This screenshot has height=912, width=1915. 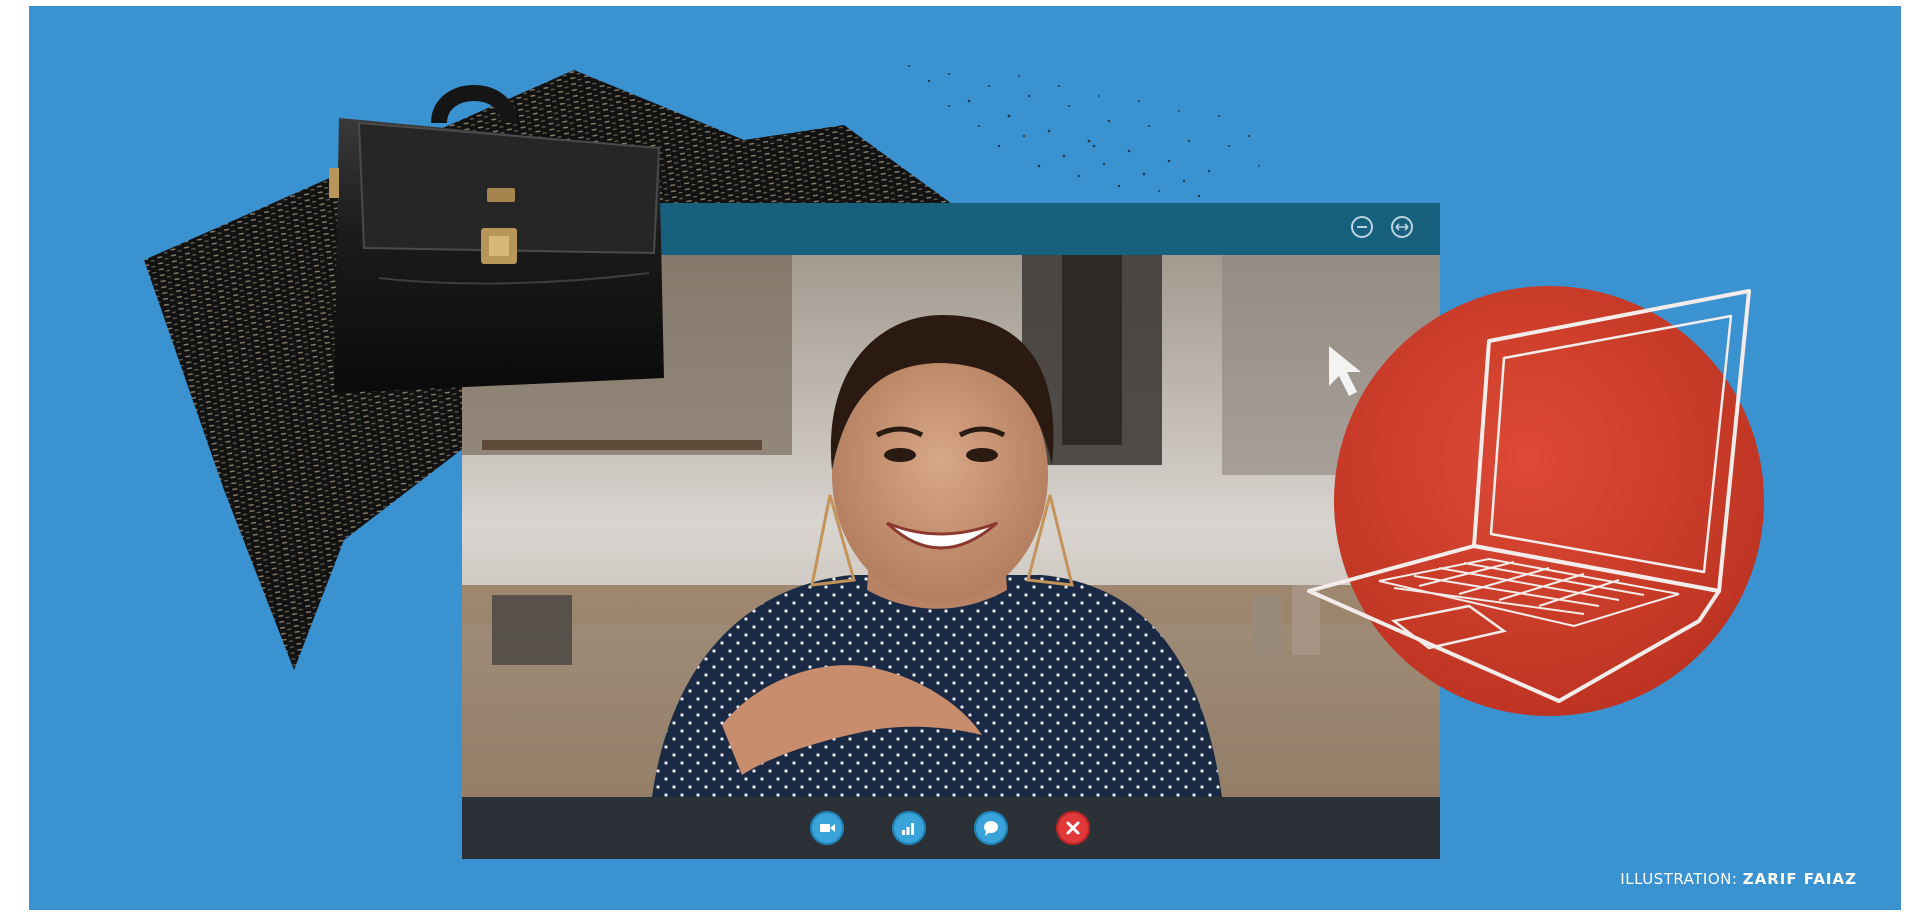 I want to click on video-camera-icon, so click(x=827, y=828).